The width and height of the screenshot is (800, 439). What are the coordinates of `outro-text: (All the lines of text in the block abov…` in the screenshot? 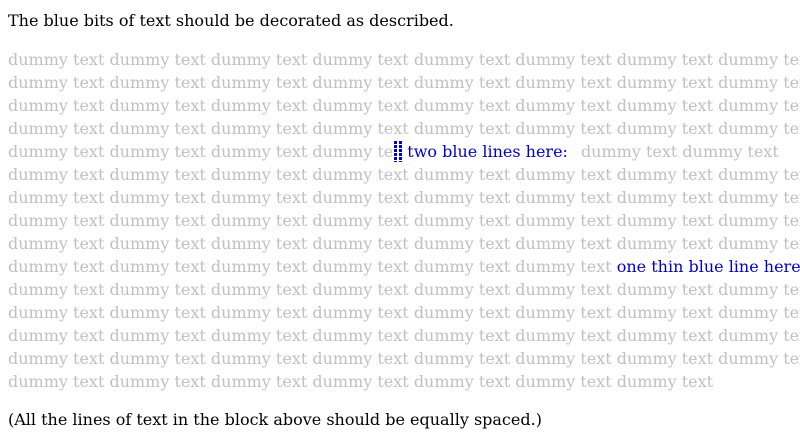 It's located at (275, 419).